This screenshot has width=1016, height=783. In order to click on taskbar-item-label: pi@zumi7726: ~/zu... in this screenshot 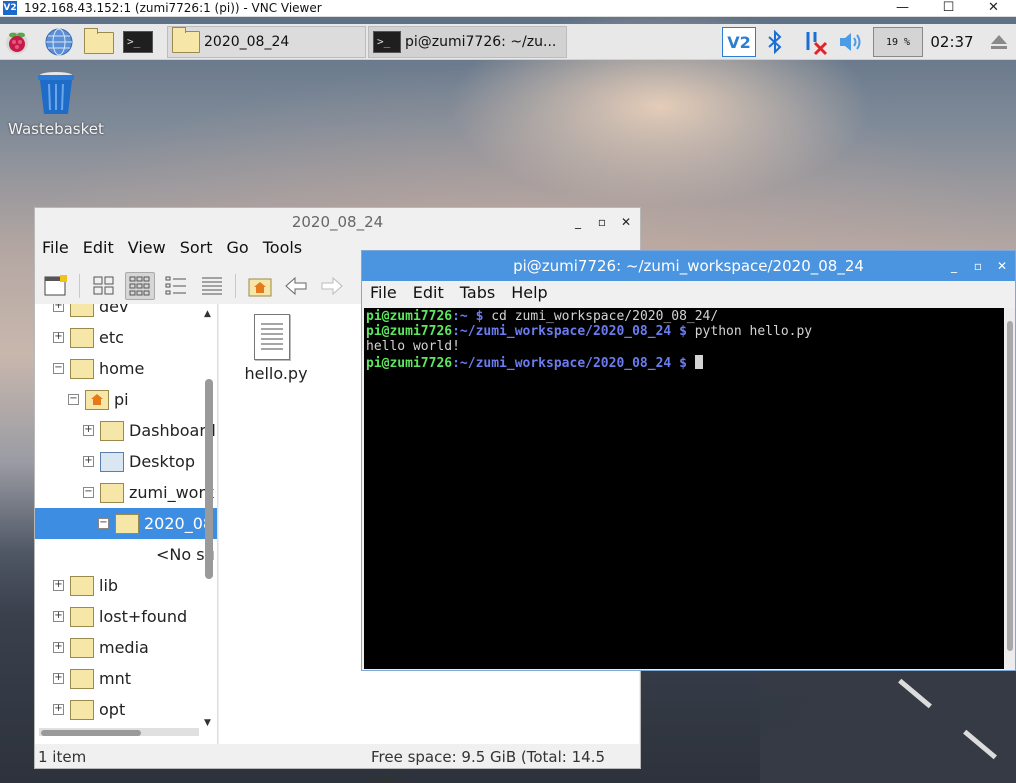, I will do `click(481, 42)`.